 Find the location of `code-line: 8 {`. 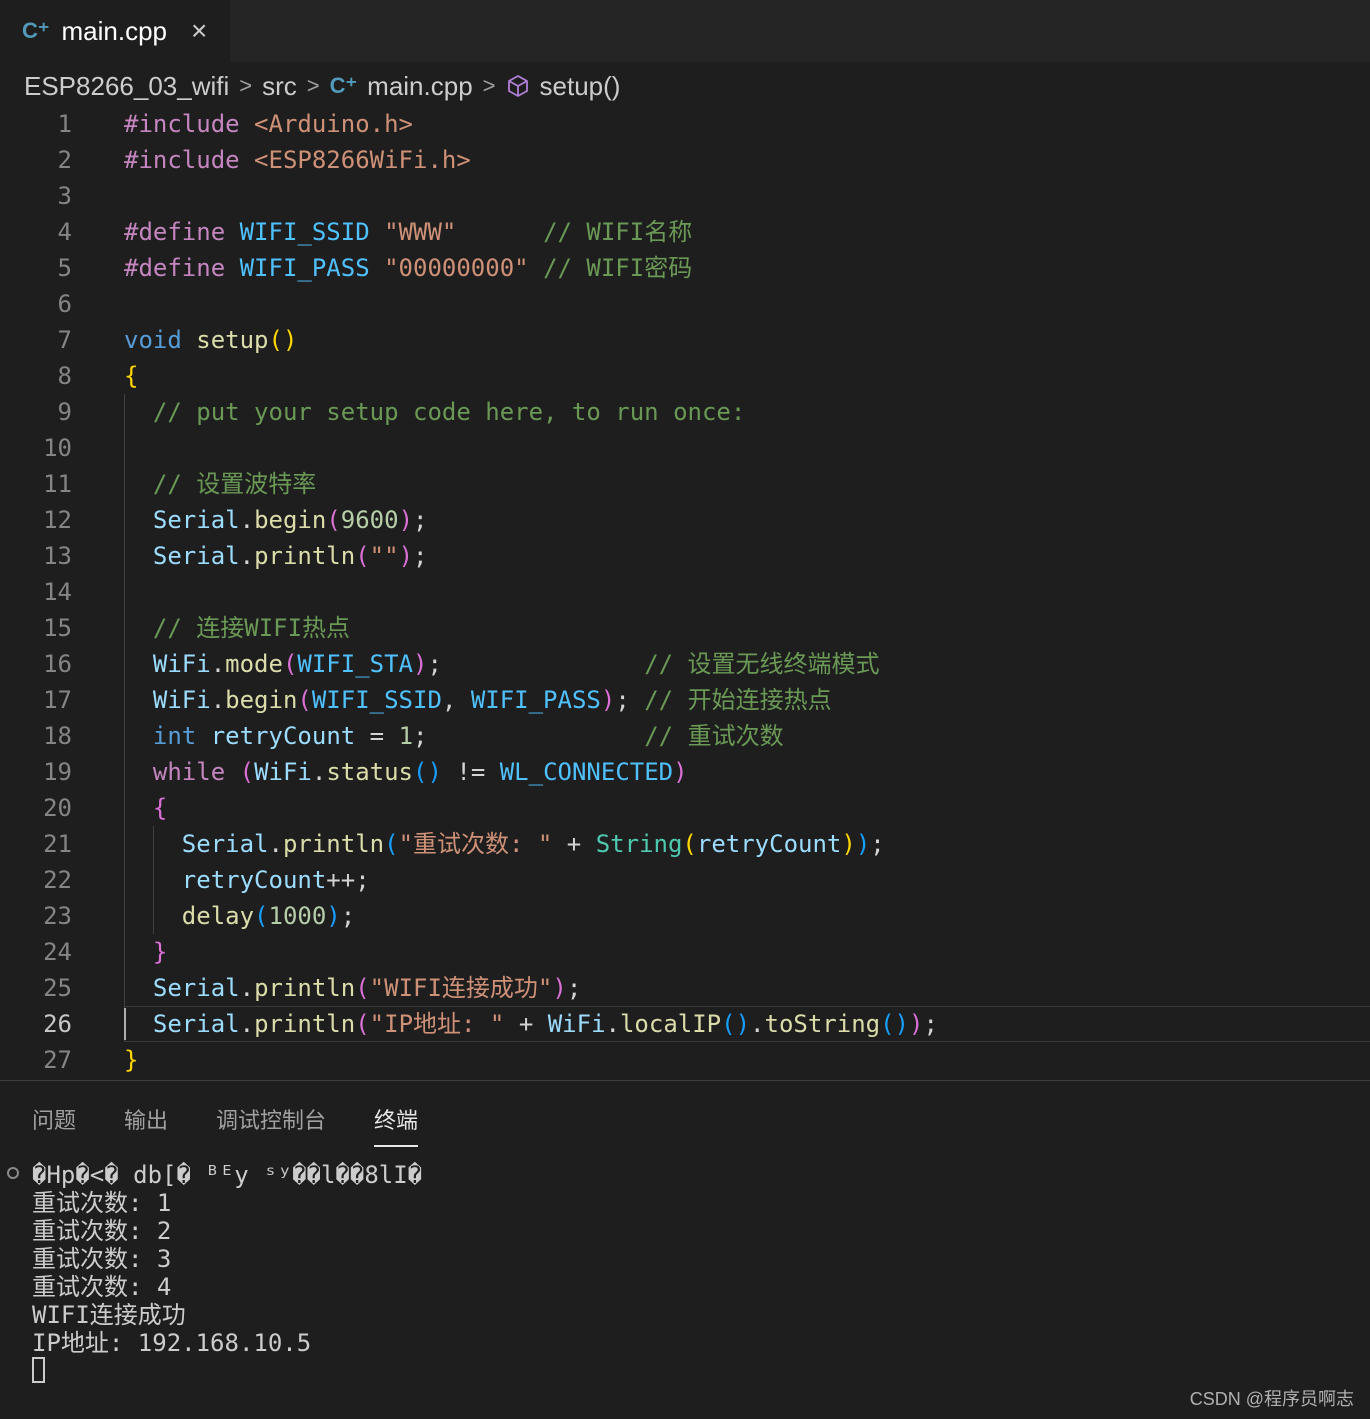

code-line: 8 { is located at coordinates (685, 376).